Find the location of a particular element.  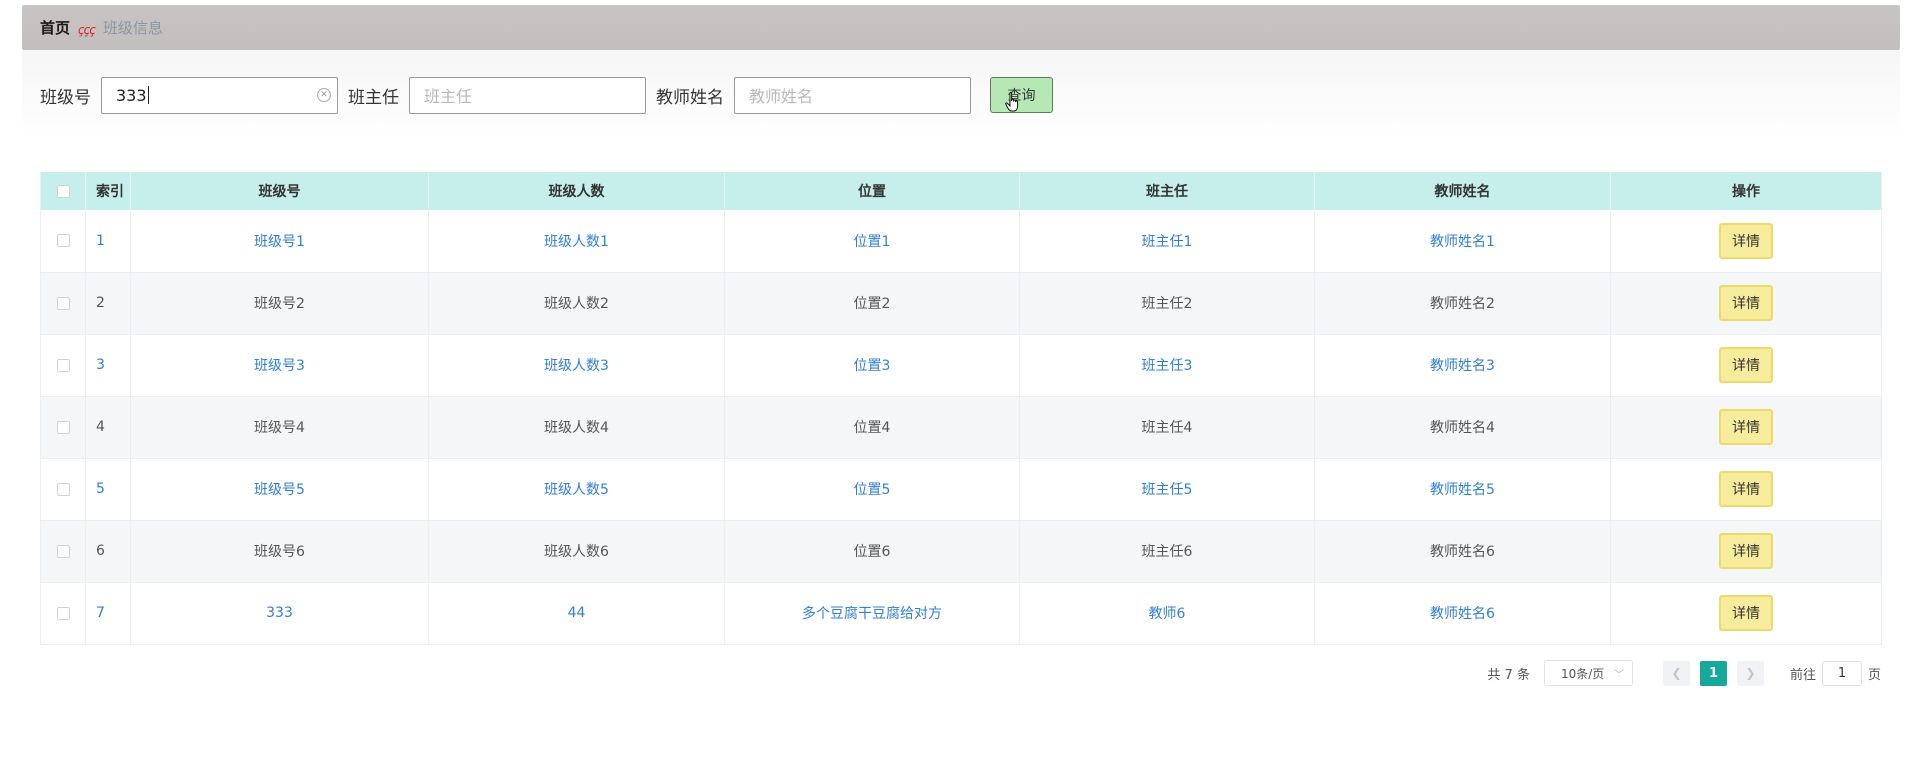

pagination: 共 7 条 10条/页 ﹀ ❮ 1 ❯ 前往 1 页 is located at coordinates (951, 673).